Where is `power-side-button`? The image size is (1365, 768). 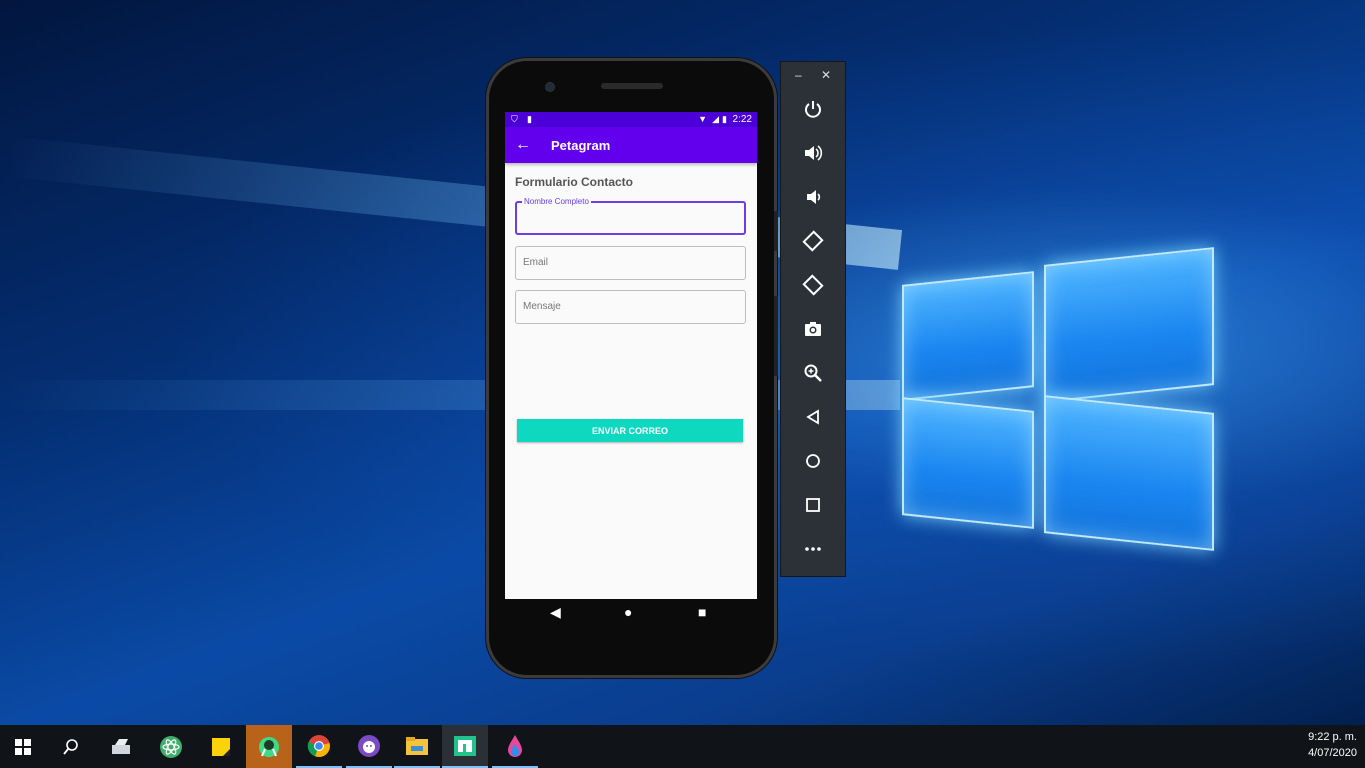
power-side-button is located at coordinates (776, 336).